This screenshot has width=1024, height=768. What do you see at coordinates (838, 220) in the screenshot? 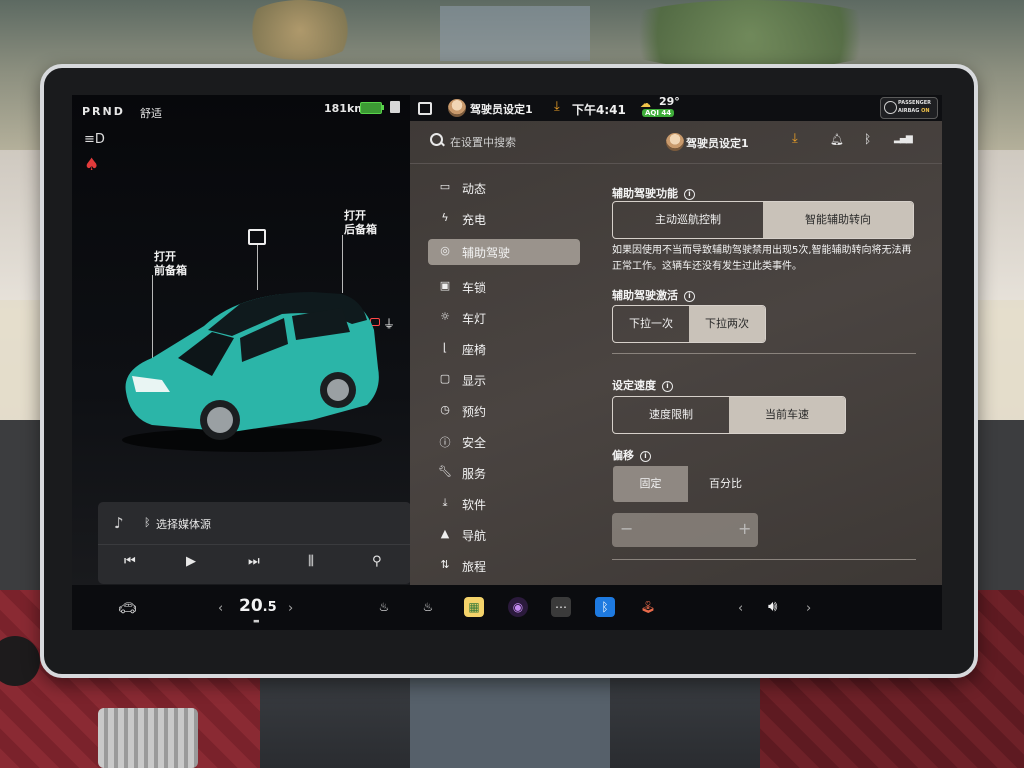
I see `autosteer-option: 智能辅助转向` at bounding box center [838, 220].